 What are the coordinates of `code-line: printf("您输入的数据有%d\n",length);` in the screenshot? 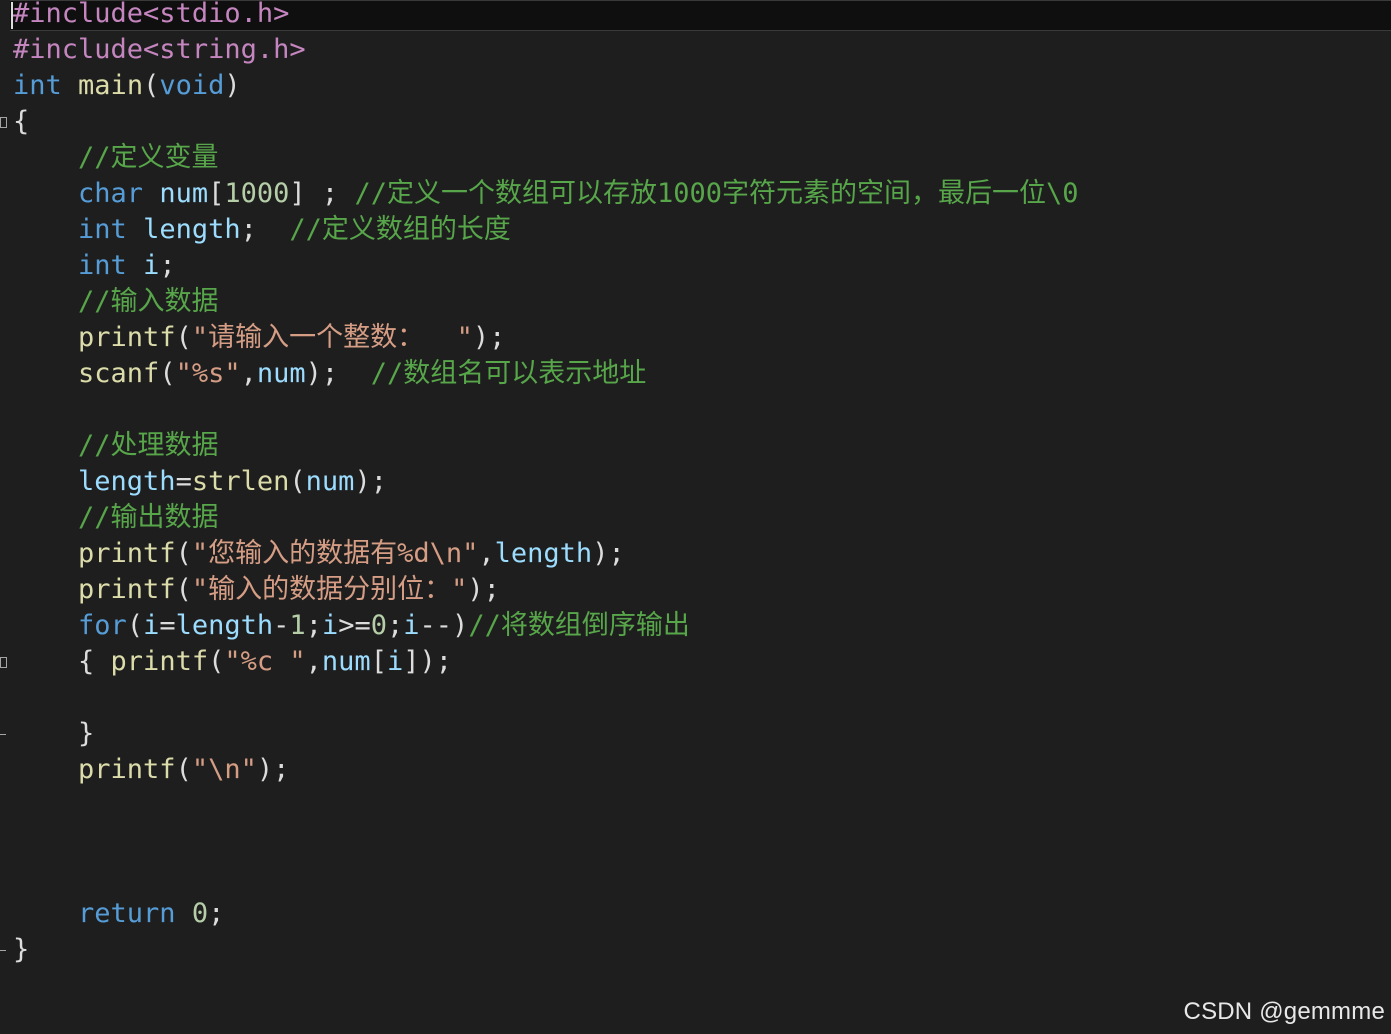 It's located at (319, 554).